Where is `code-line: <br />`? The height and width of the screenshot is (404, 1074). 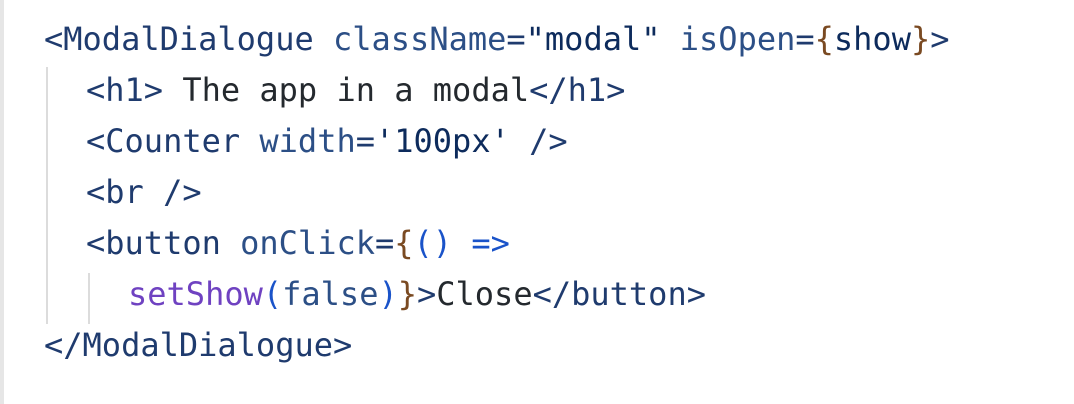
code-line: <br /> is located at coordinates (496, 192).